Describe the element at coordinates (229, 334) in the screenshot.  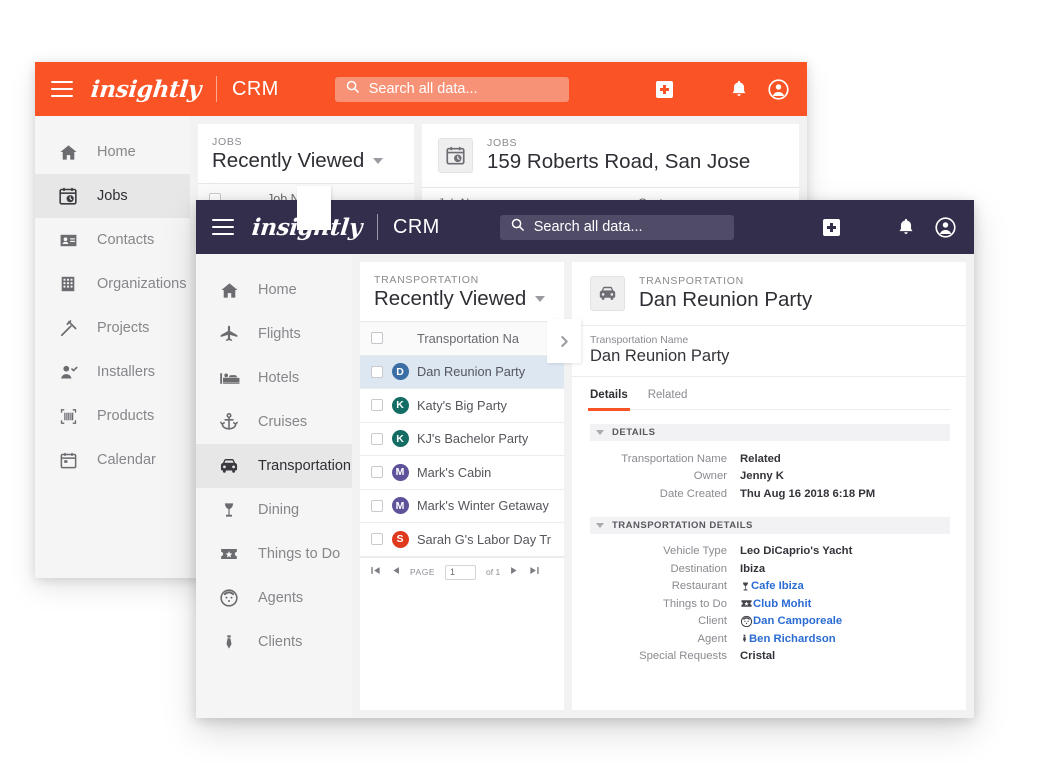
I see `airplane-icon` at that location.